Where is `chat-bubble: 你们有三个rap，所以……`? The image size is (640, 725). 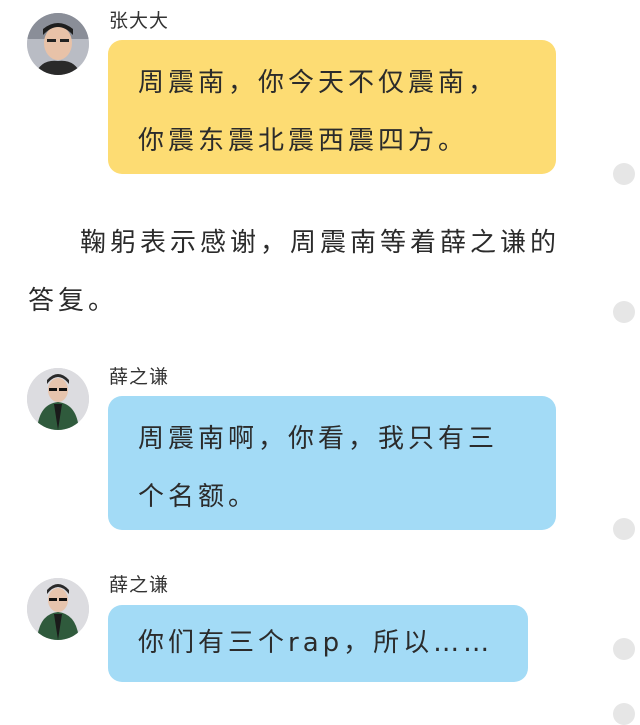 chat-bubble: 你们有三个rap，所以…… is located at coordinates (318, 643).